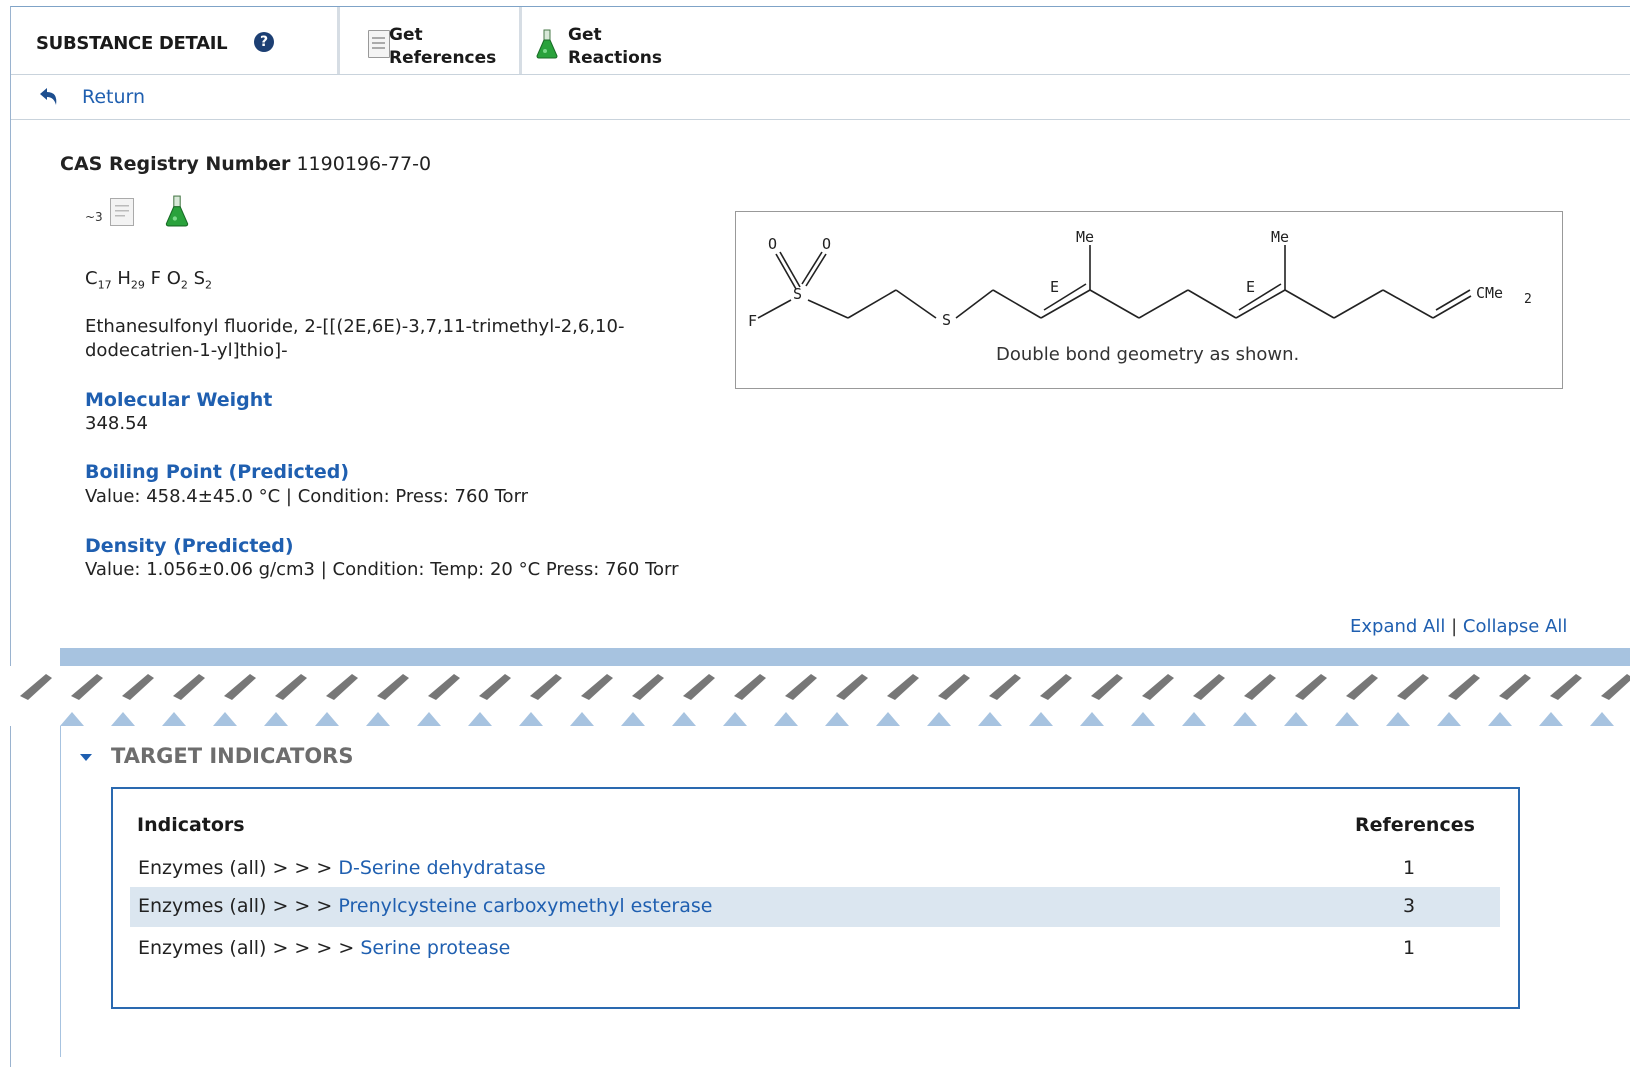 The width and height of the screenshot is (1630, 1067). I want to click on formula-element: O, so click(173, 278).